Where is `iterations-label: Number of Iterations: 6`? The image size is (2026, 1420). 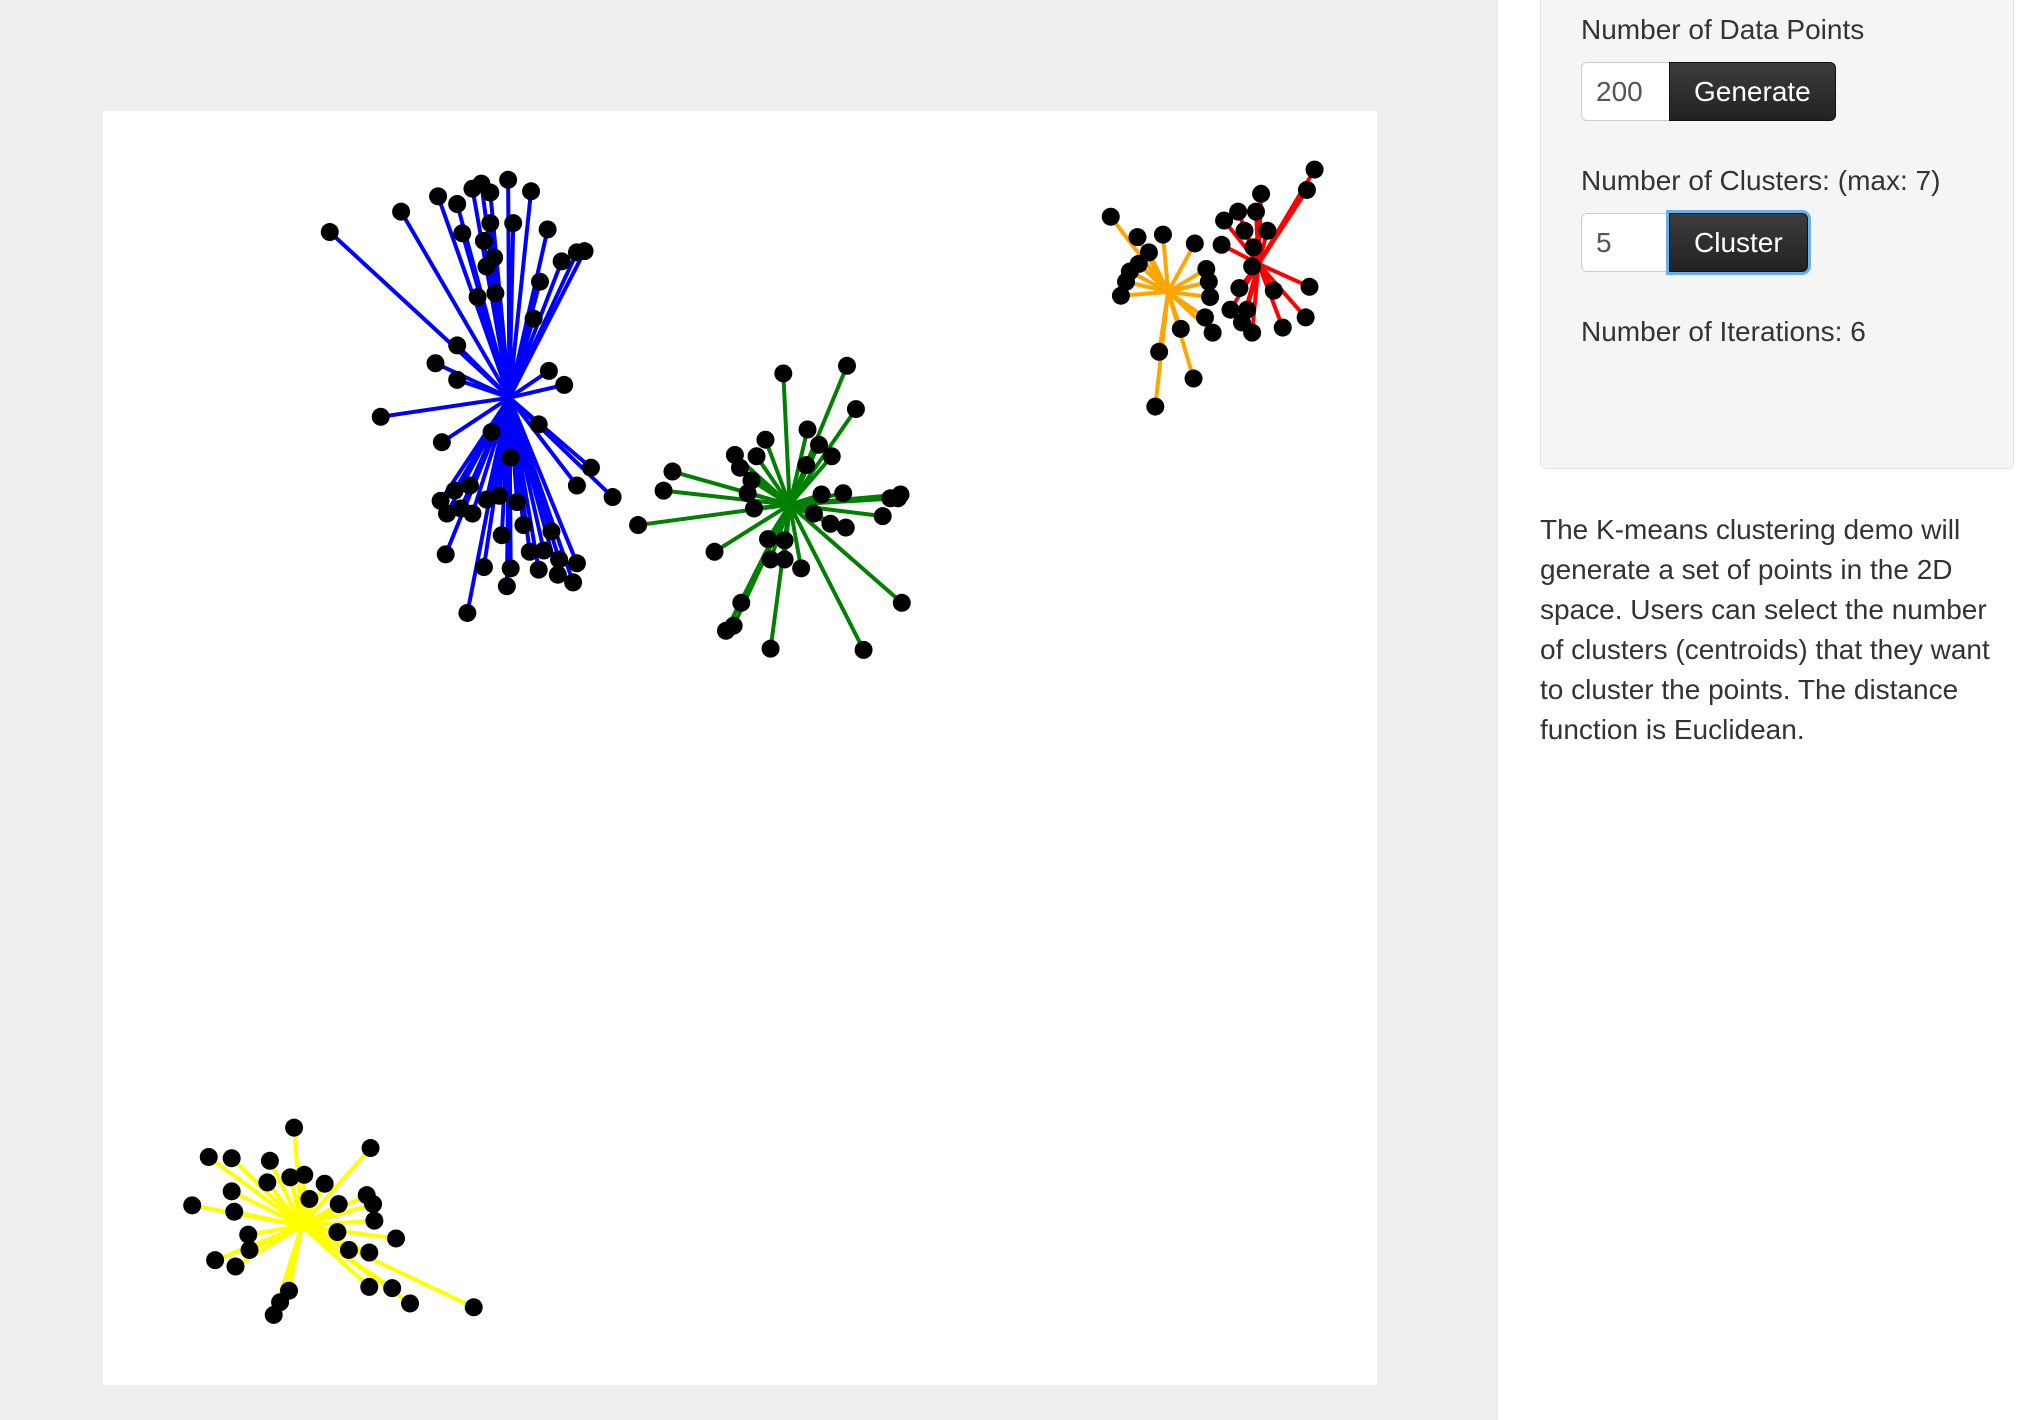
iterations-label: Number of Iterations: 6 is located at coordinates (1723, 331).